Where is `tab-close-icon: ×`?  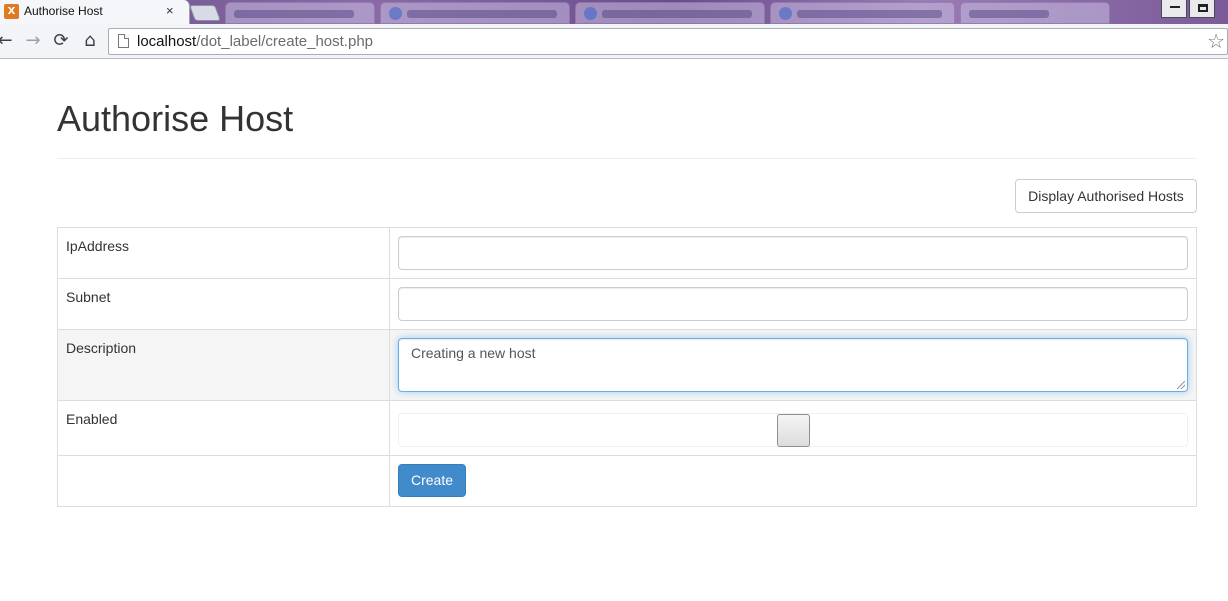
tab-close-icon: × is located at coordinates (170, 10).